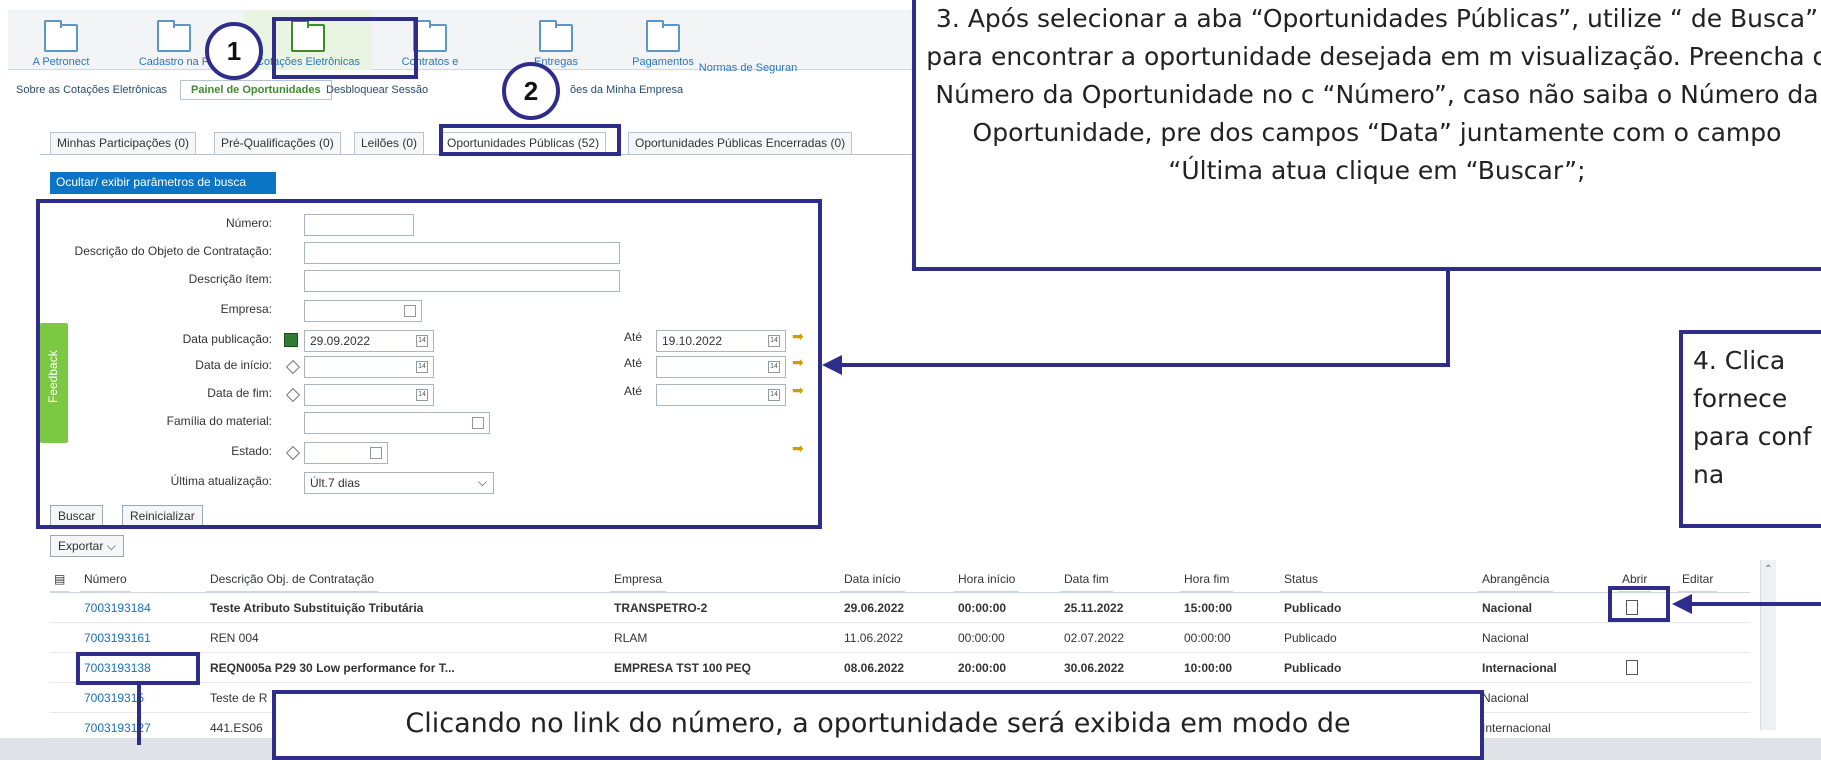 The image size is (1821, 760). I want to click on table-settings-icon: ▤, so click(60, 579).